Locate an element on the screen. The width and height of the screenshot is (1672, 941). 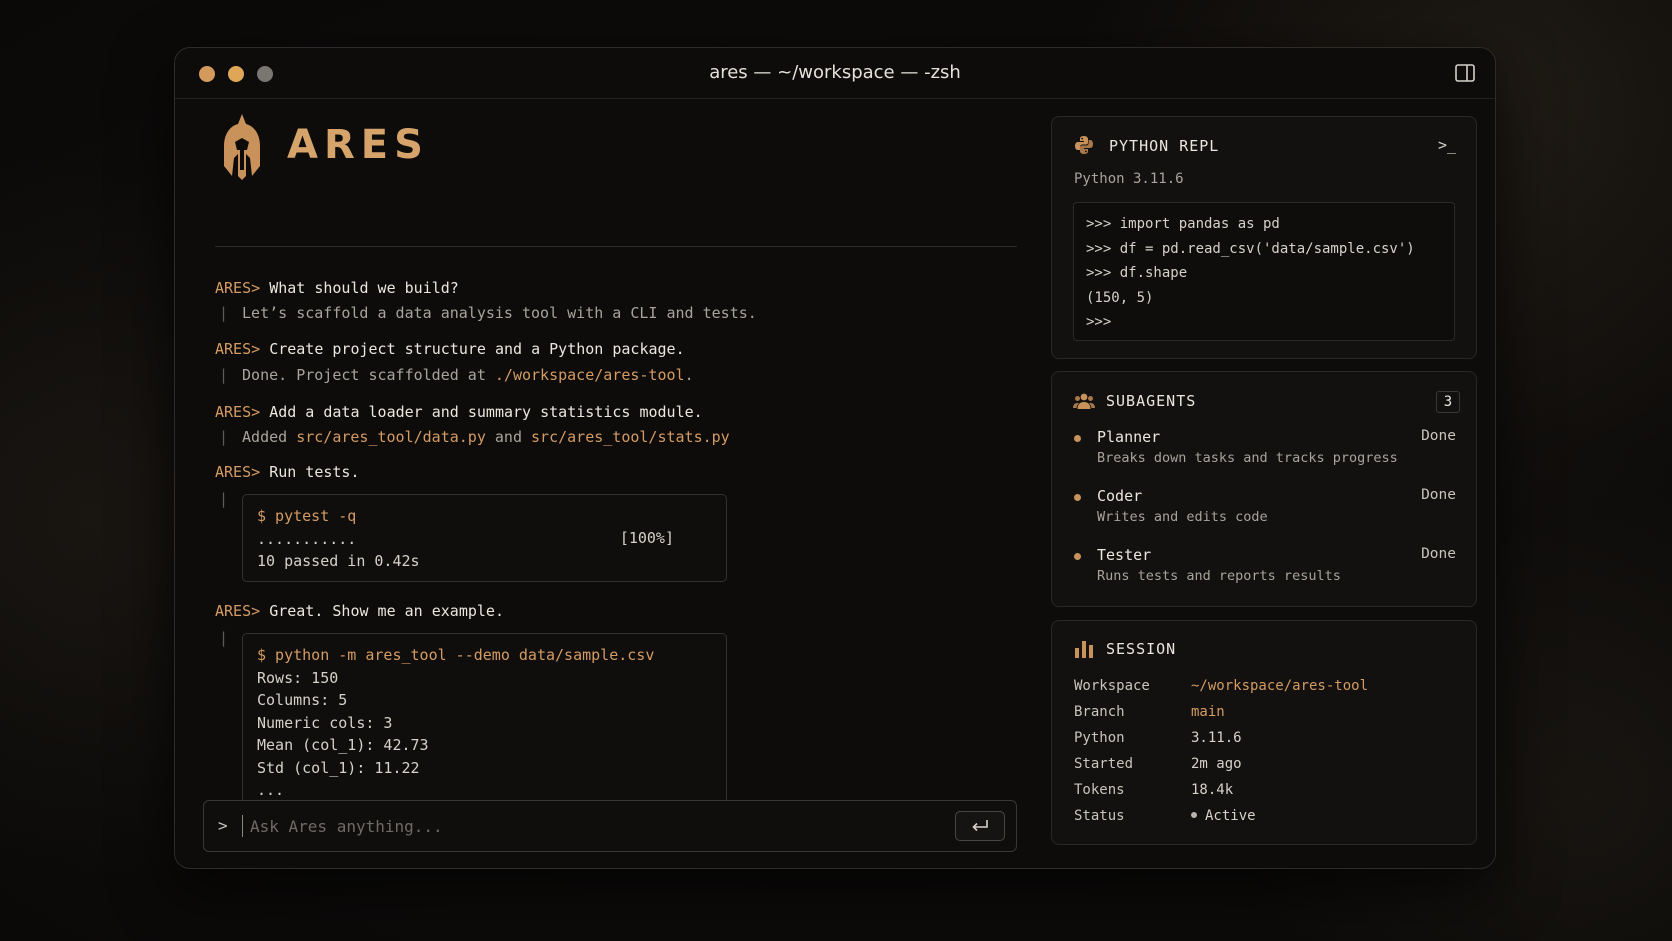
reply-text: . is located at coordinates (689, 375).